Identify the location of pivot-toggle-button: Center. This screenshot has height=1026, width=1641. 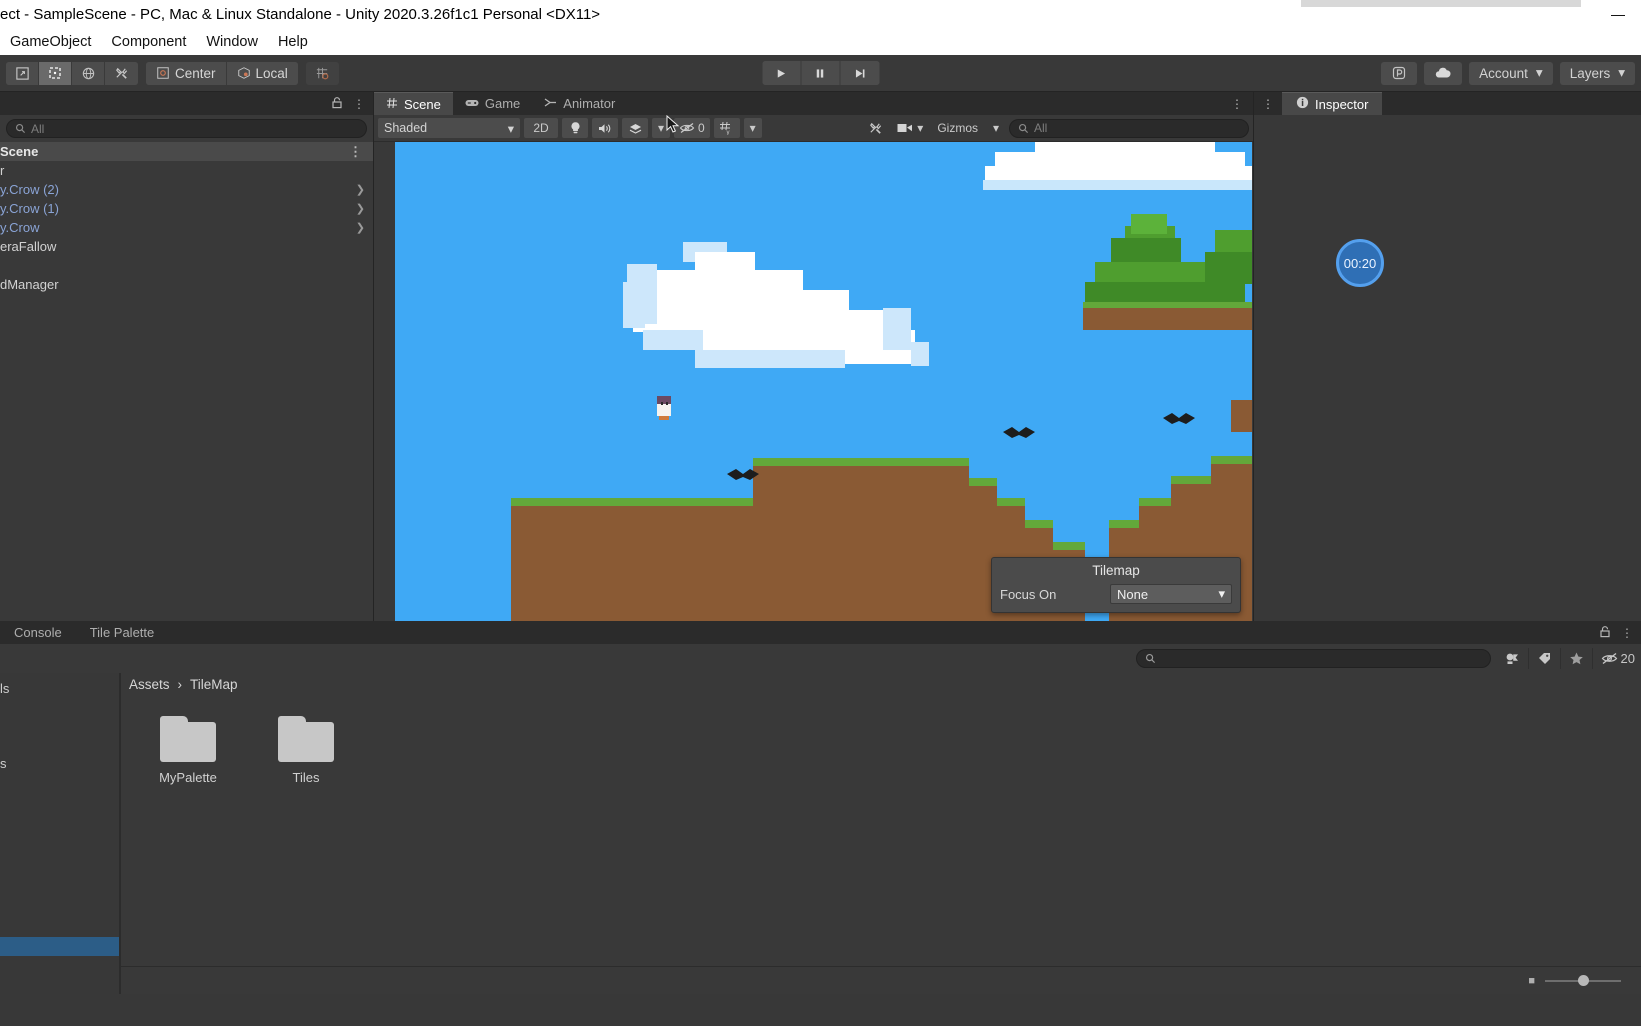
(186, 73).